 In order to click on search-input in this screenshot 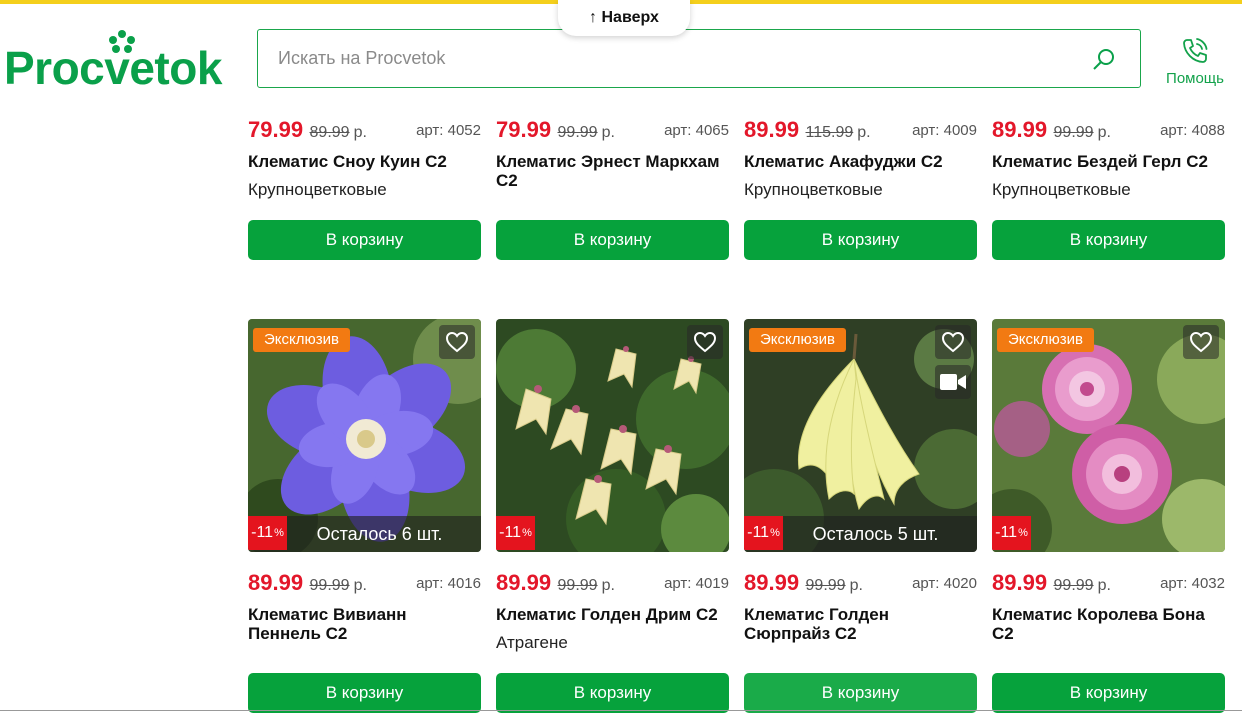, I will do `click(678, 58)`.